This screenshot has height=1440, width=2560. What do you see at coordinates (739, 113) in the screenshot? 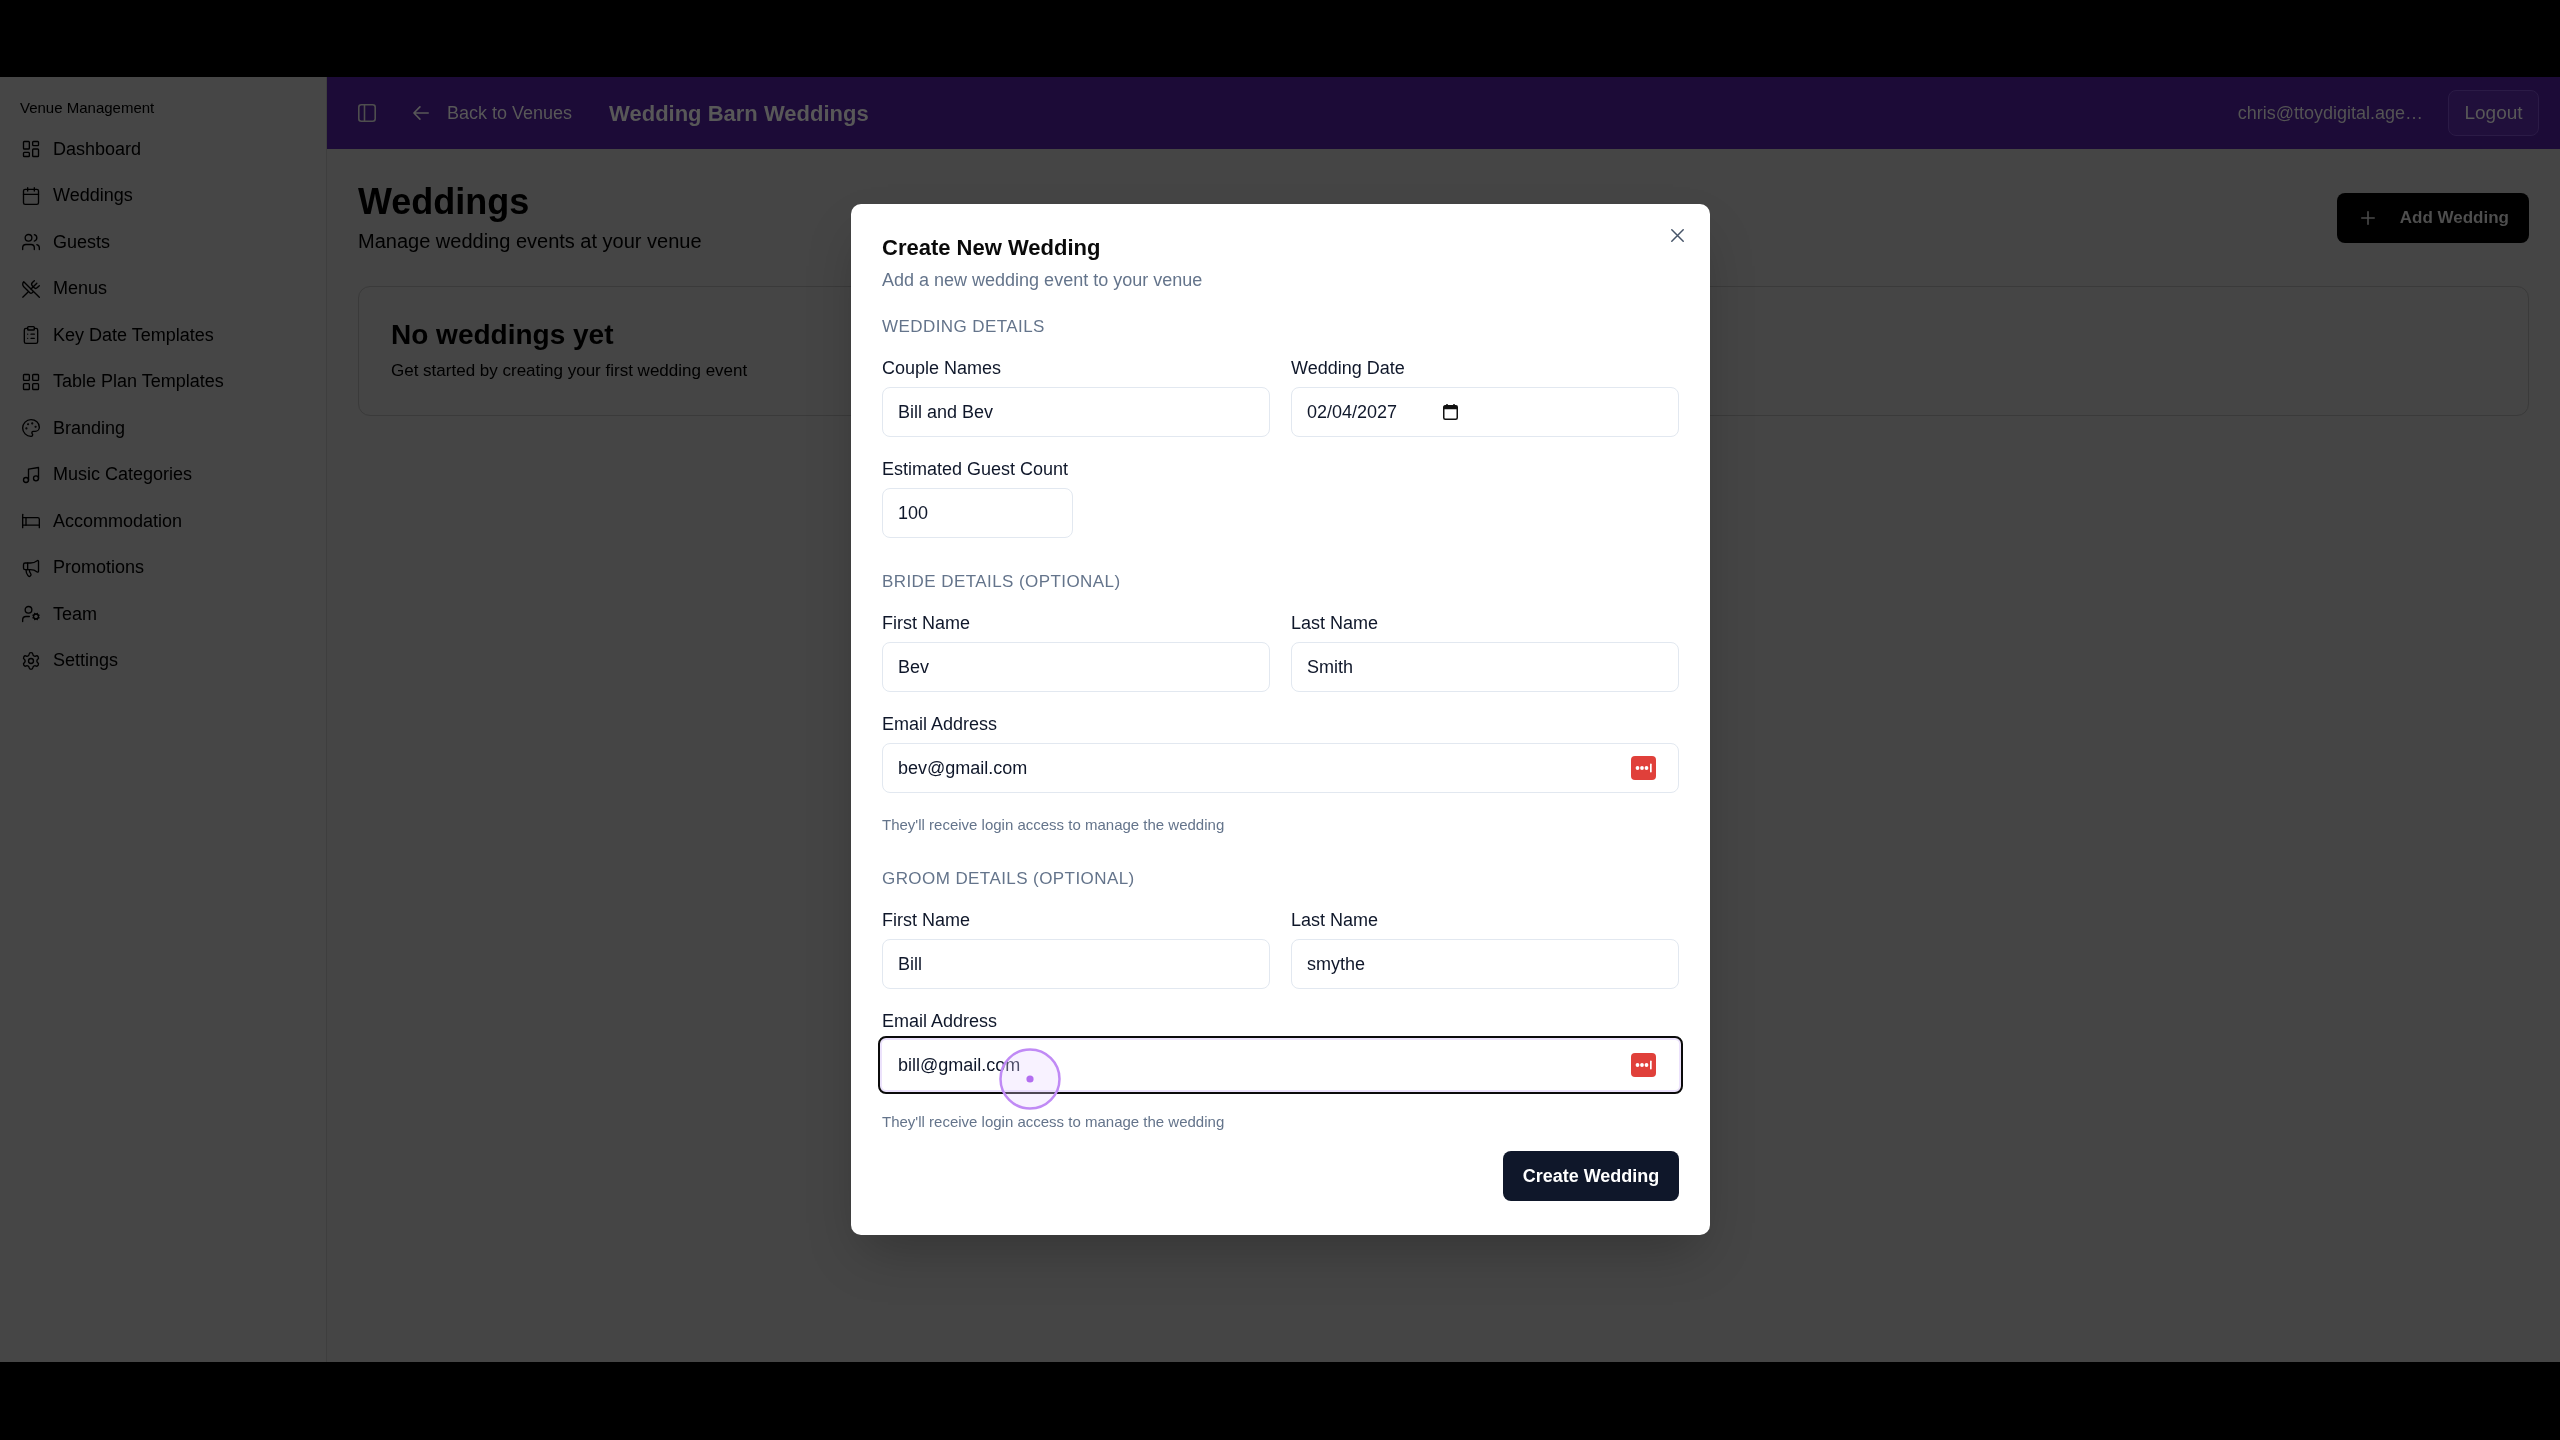
I see `venue-title: Wedding Barn Weddings` at bounding box center [739, 113].